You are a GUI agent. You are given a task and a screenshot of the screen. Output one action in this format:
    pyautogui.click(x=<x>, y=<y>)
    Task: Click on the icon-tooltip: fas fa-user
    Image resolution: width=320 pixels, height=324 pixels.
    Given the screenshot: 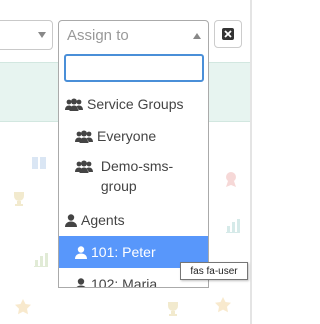 What is the action you would take?
    pyautogui.click(x=214, y=271)
    